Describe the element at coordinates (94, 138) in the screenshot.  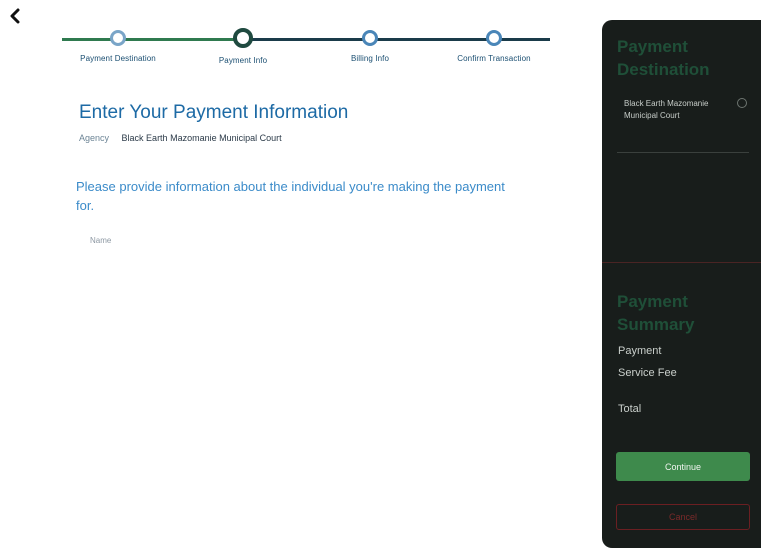
I see `agency-label: Agency` at that location.